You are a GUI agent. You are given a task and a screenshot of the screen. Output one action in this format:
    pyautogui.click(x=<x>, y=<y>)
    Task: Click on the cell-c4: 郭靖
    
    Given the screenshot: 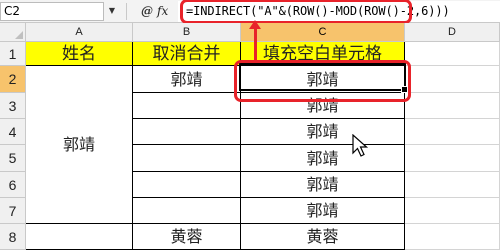 What is the action you would take?
    pyautogui.click(x=323, y=132)
    